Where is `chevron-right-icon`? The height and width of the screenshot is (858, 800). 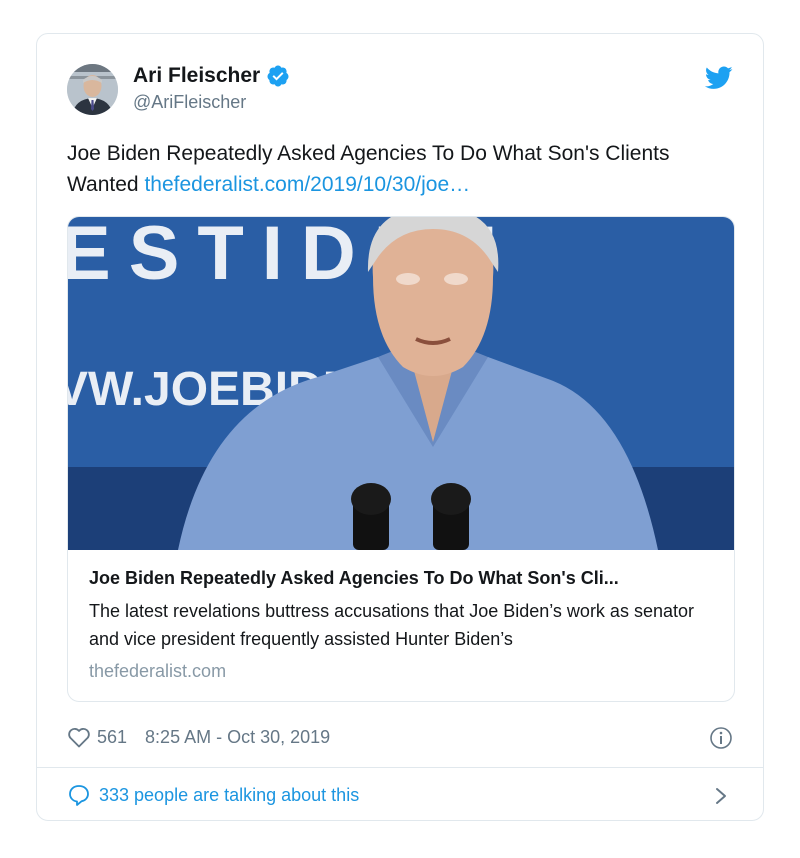 chevron-right-icon is located at coordinates (721, 796).